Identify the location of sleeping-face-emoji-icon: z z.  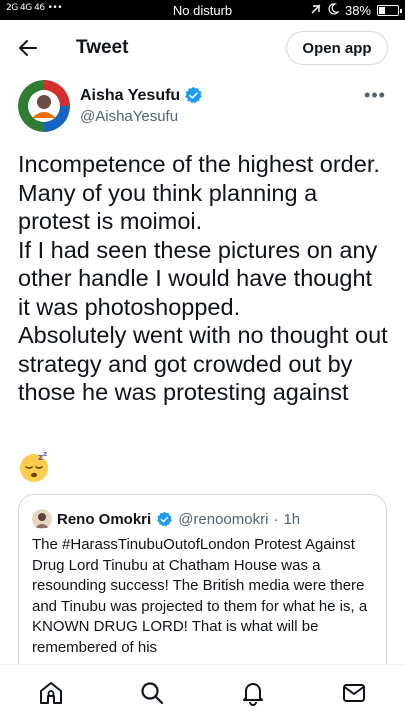
(34, 466).